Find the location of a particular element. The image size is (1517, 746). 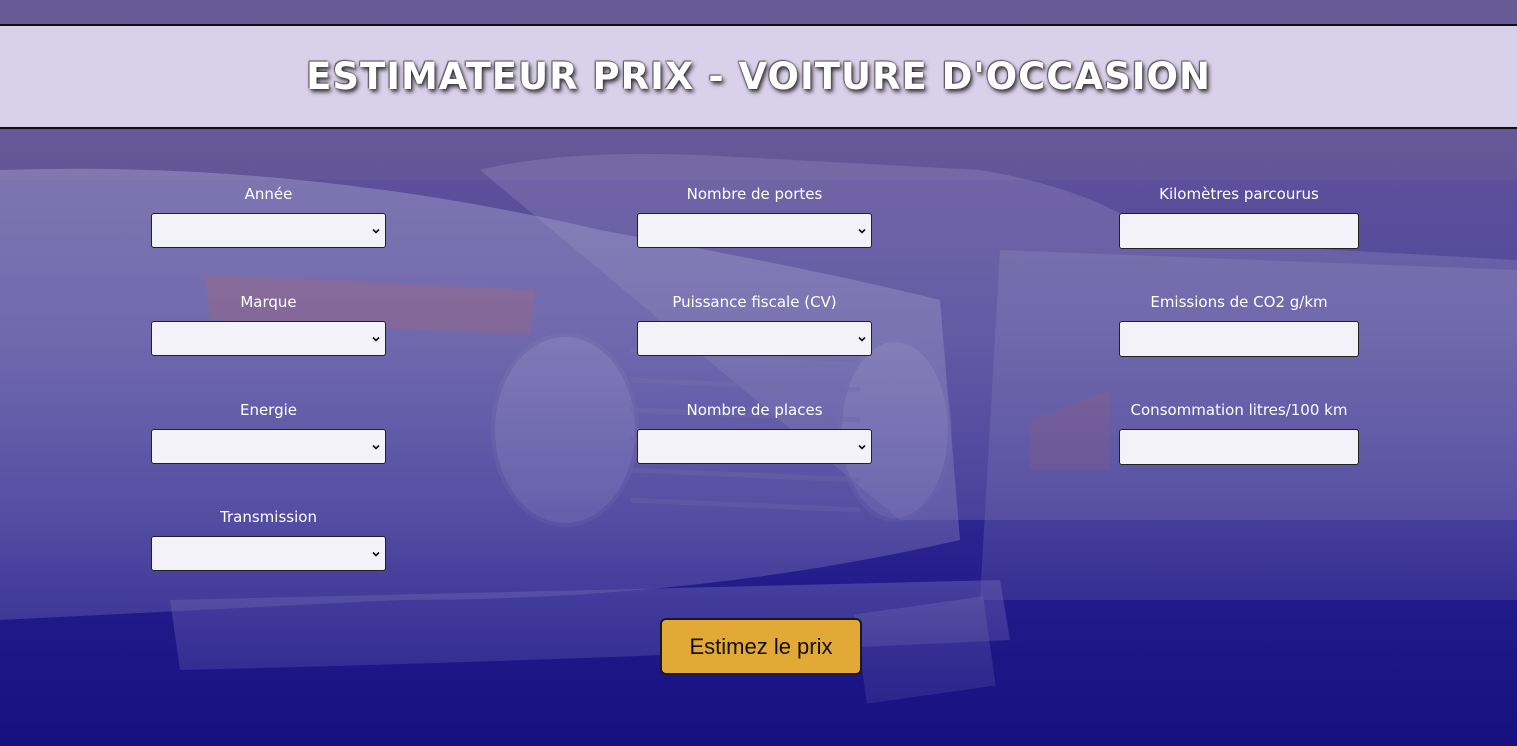

annee-select is located at coordinates (268, 230).